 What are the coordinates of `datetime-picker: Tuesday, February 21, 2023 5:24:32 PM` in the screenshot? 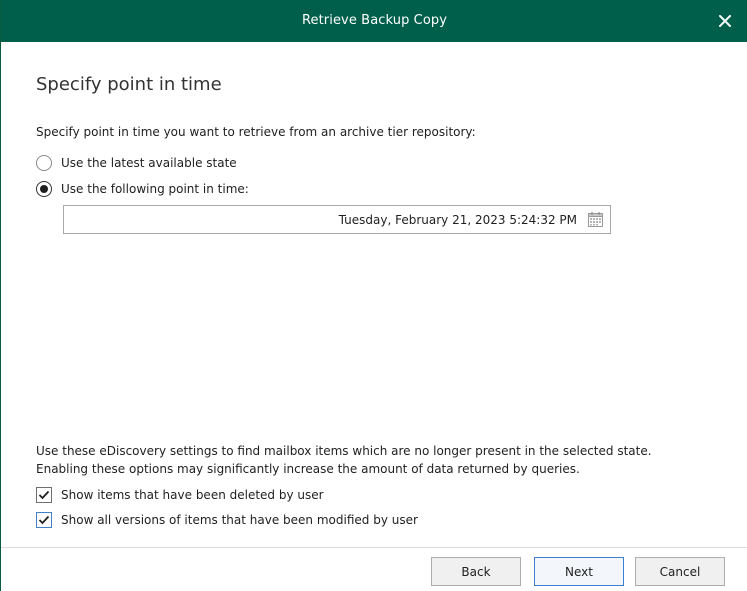 It's located at (337, 219).